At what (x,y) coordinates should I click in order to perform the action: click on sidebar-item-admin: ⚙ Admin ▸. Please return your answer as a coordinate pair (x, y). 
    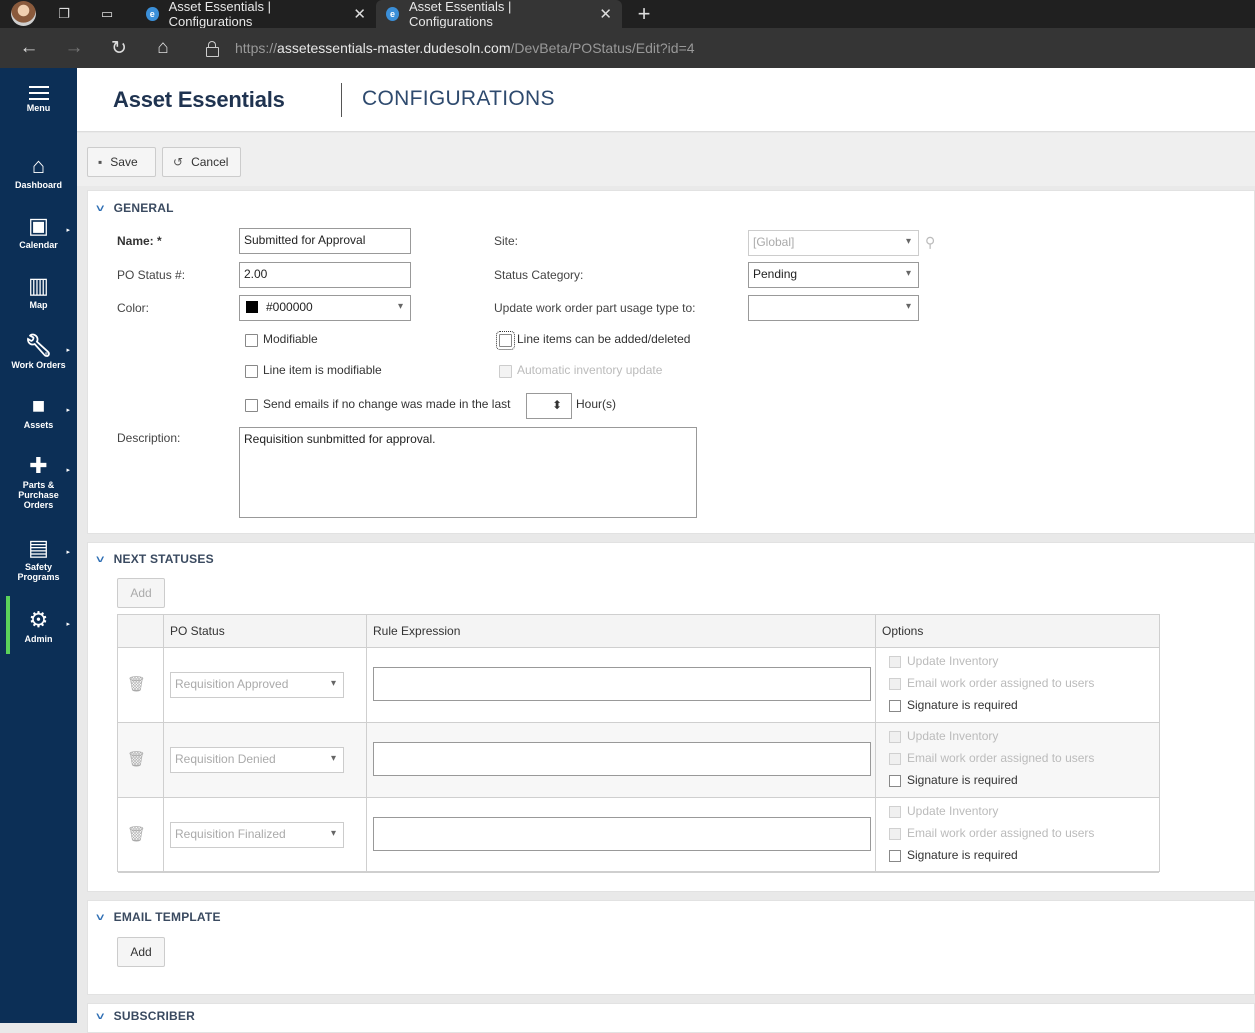
    Looking at the image, I should click on (38, 626).